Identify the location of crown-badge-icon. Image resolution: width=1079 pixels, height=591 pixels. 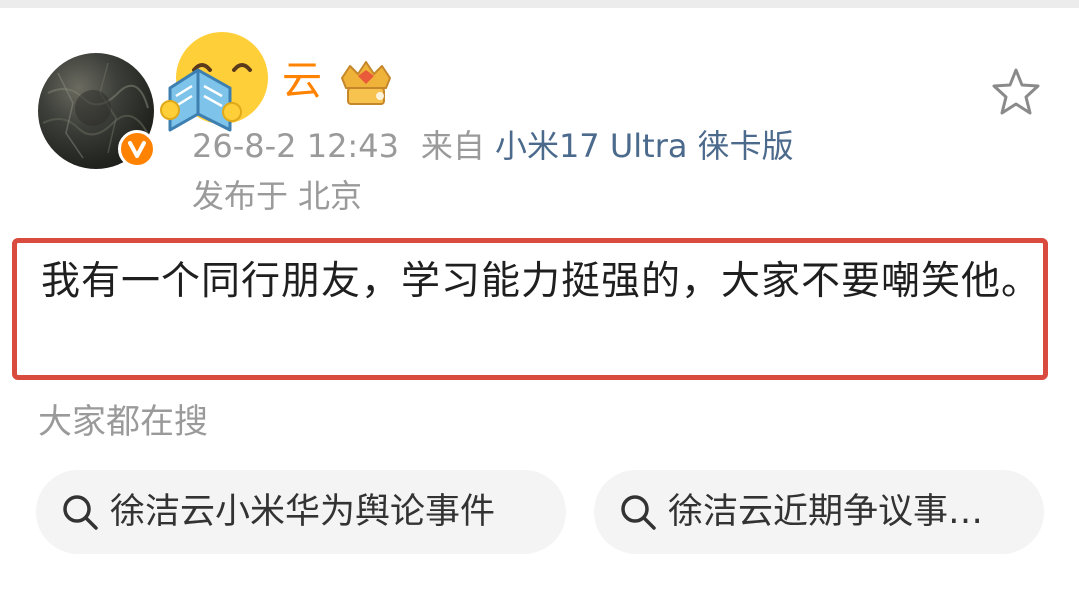
(366, 83).